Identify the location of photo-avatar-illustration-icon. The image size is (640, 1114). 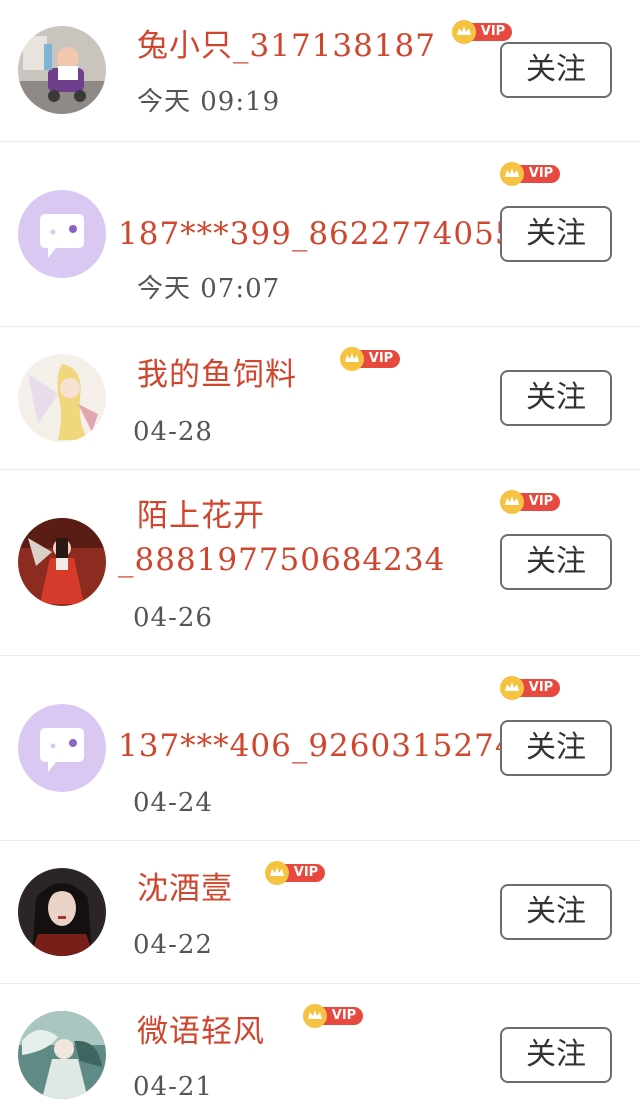
(62, 398).